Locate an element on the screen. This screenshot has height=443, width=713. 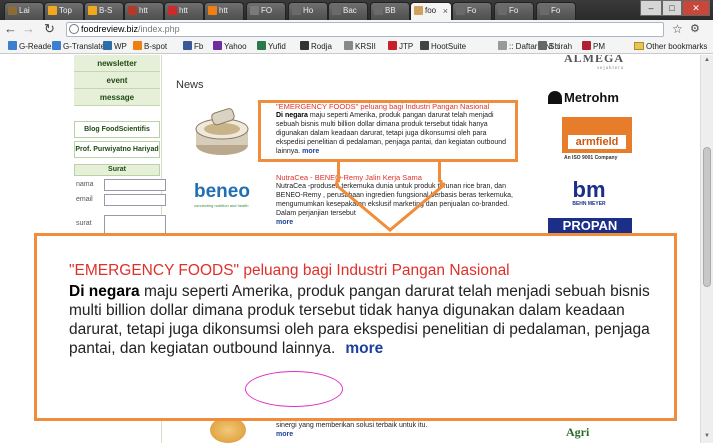
news-bottom-more-link: more is located at coordinates (284, 434).